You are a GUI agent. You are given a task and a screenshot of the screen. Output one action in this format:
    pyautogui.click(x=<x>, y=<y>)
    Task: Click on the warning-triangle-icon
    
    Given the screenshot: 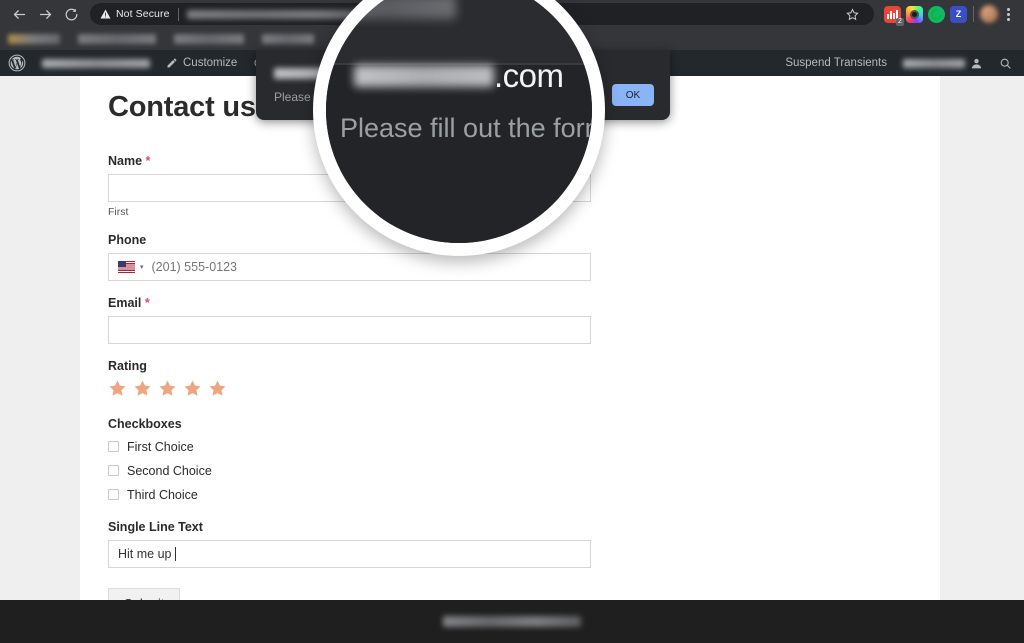 What is the action you would take?
    pyautogui.click(x=105, y=14)
    